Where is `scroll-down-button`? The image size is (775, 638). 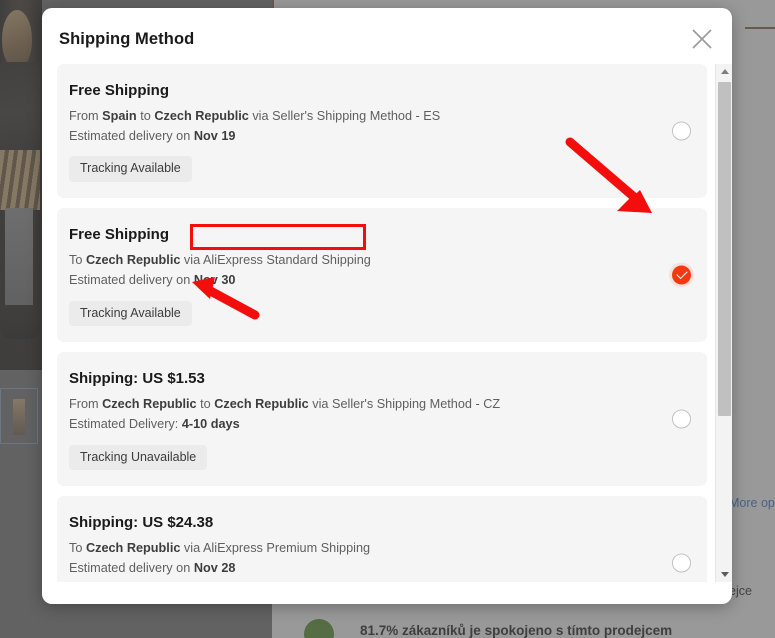
scroll-down-button is located at coordinates (724, 574).